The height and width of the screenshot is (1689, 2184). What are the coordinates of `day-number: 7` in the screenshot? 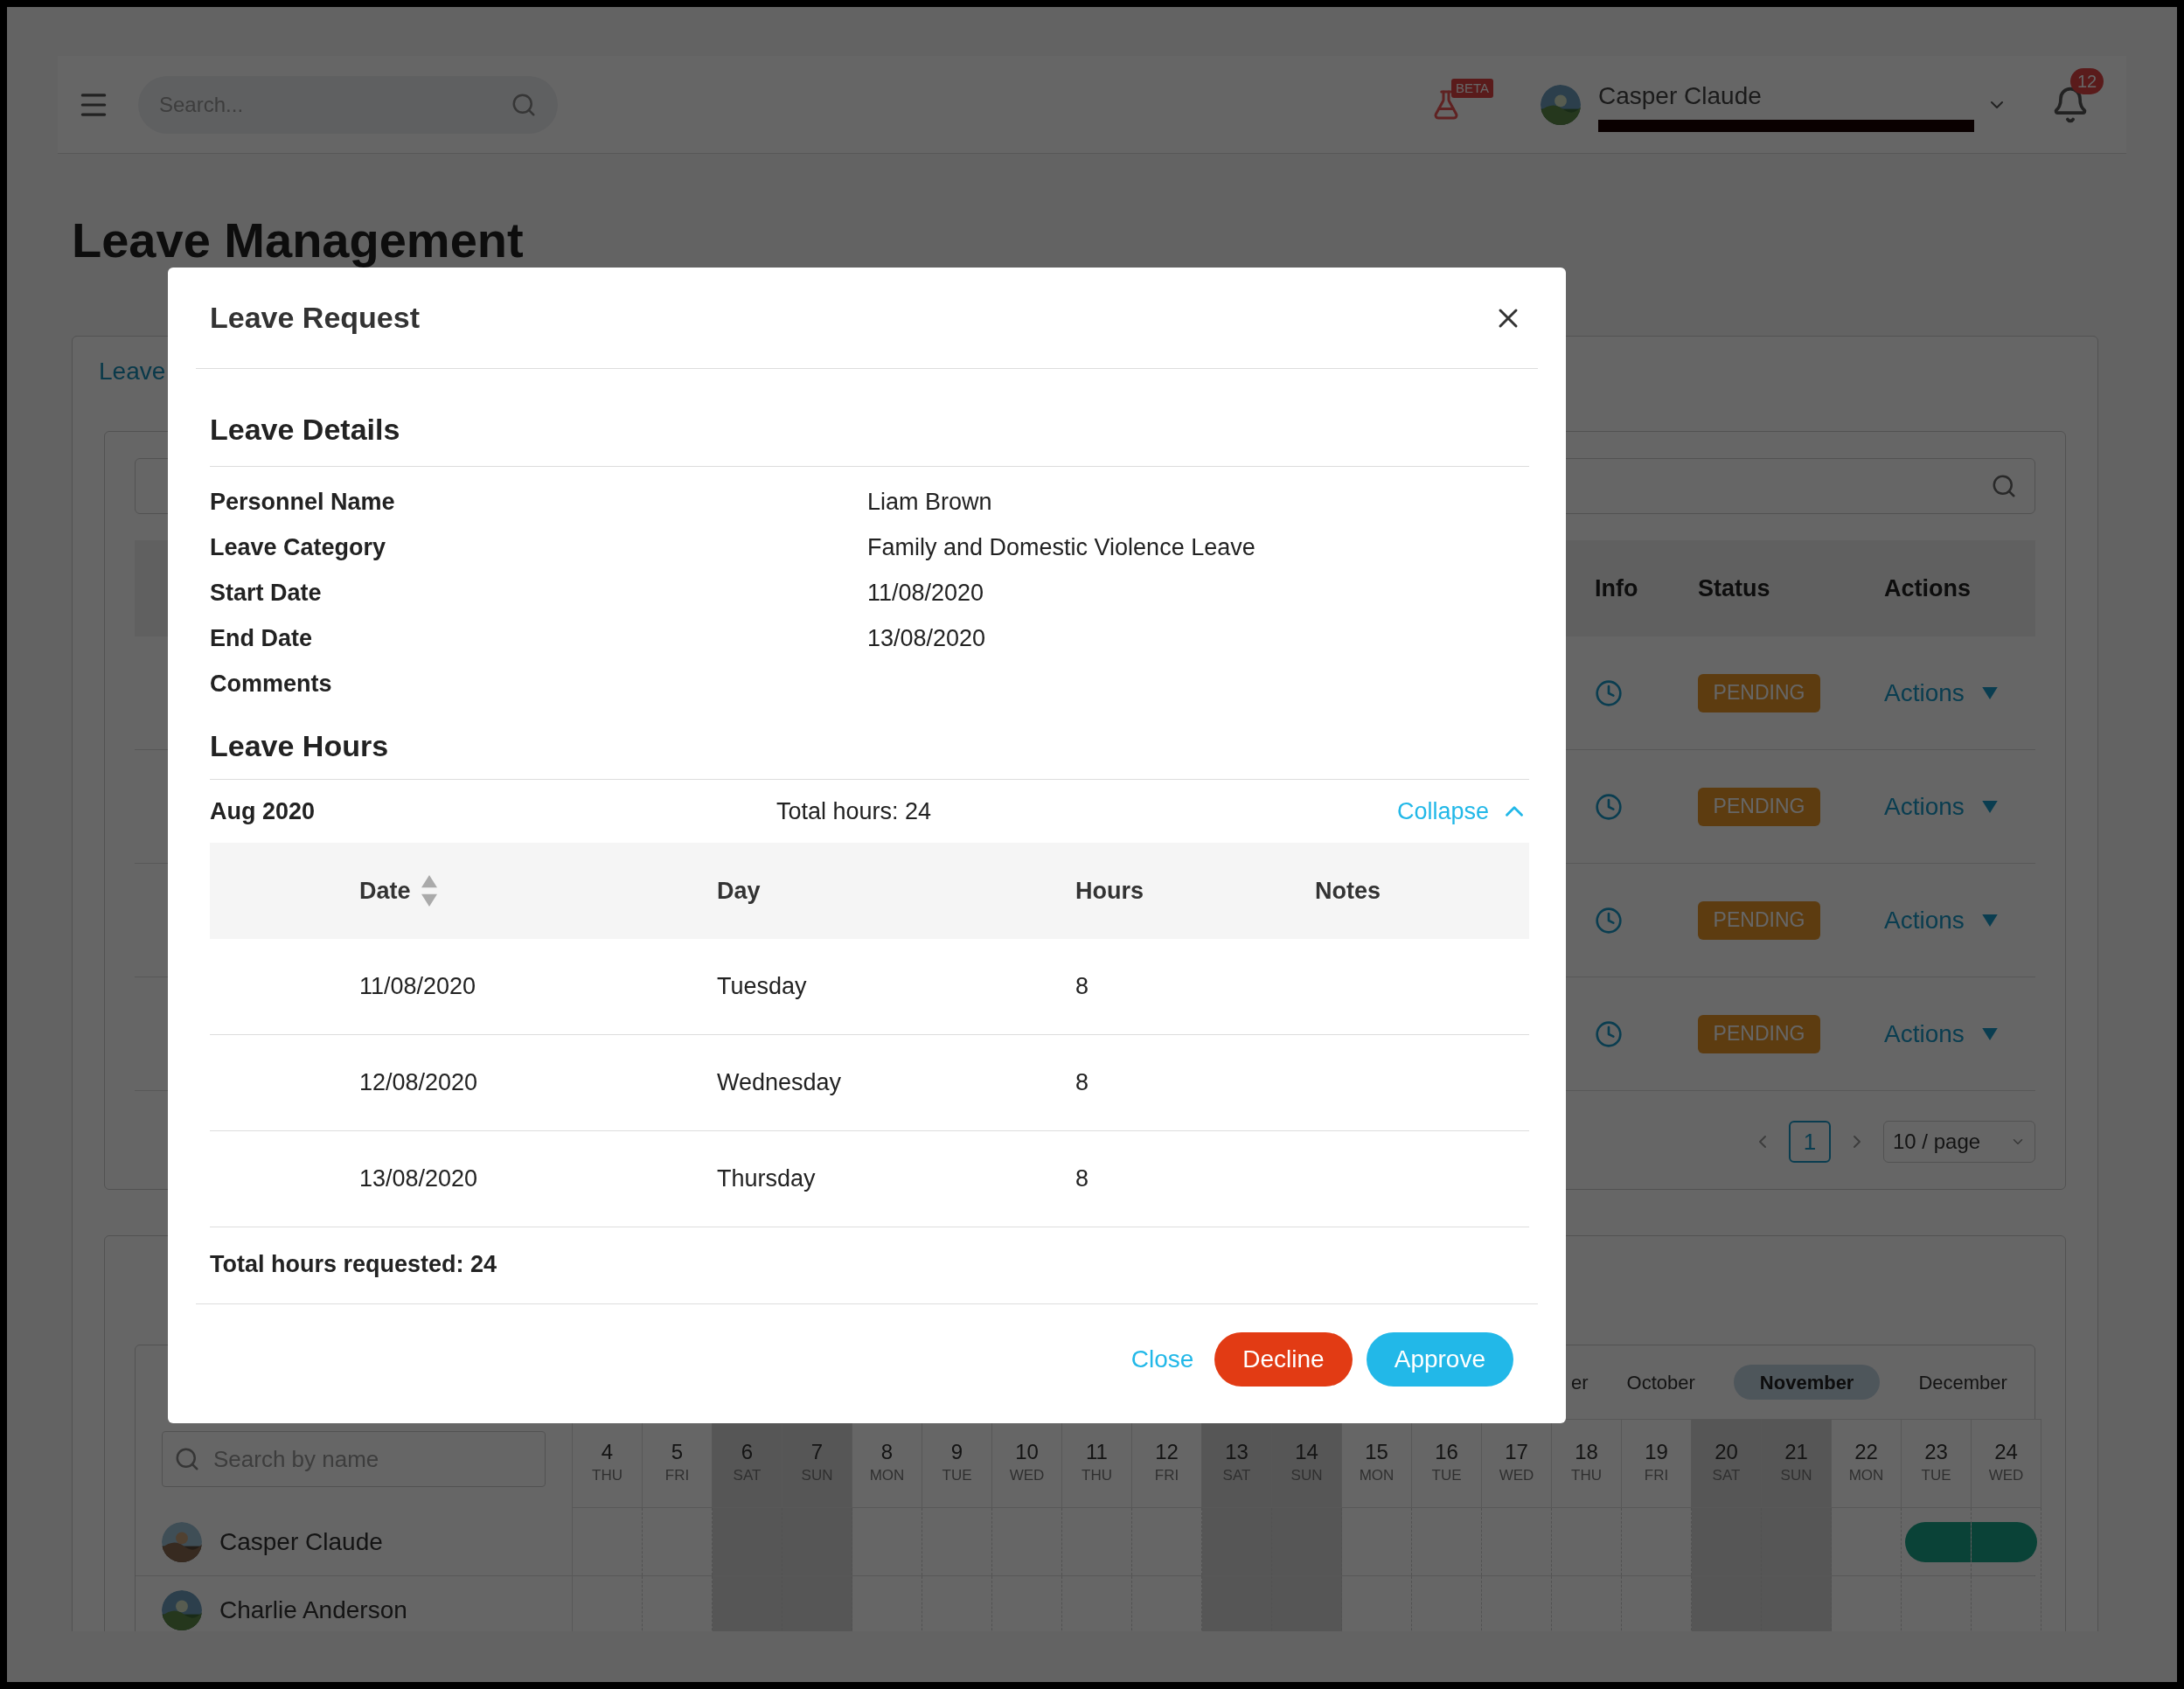 It's located at (817, 1452).